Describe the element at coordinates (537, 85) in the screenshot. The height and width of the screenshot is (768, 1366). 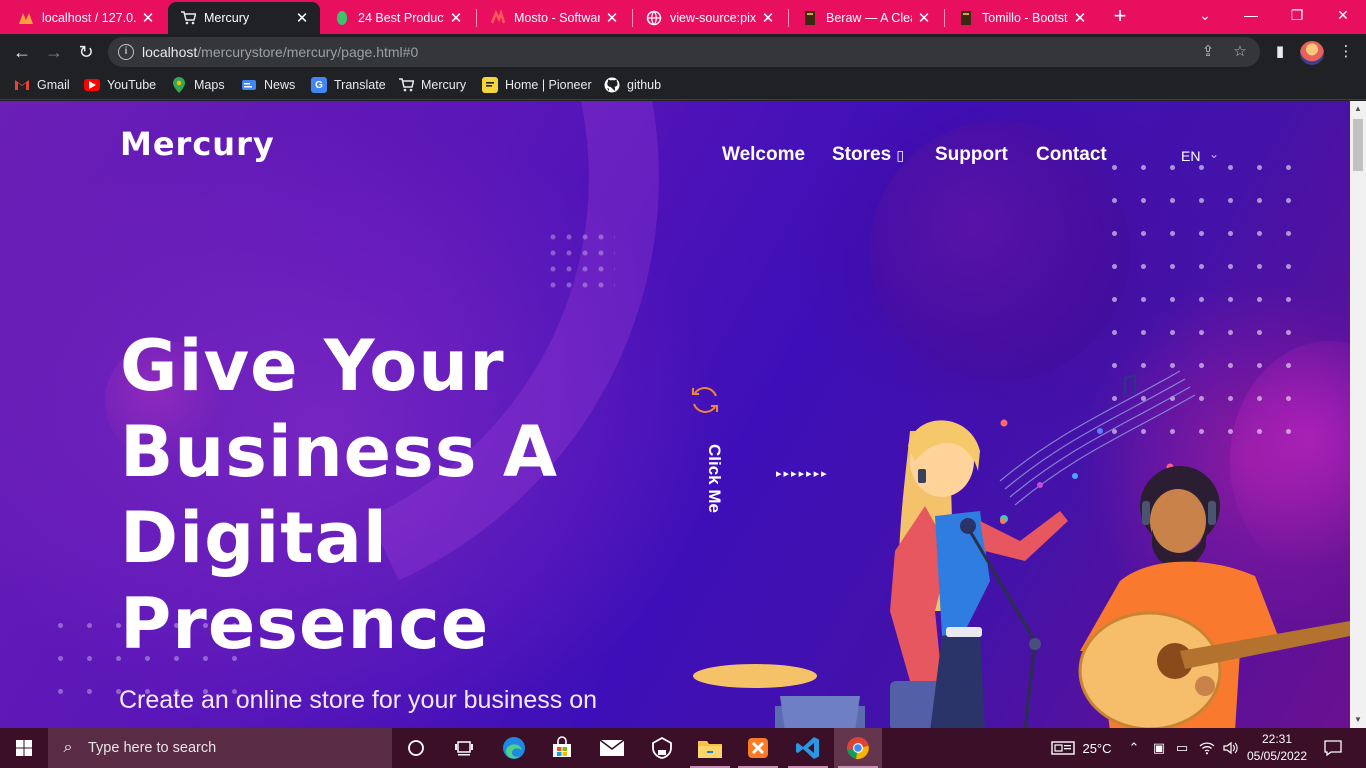
I see `bookmark-pioneer: Home | Pioneer` at that location.